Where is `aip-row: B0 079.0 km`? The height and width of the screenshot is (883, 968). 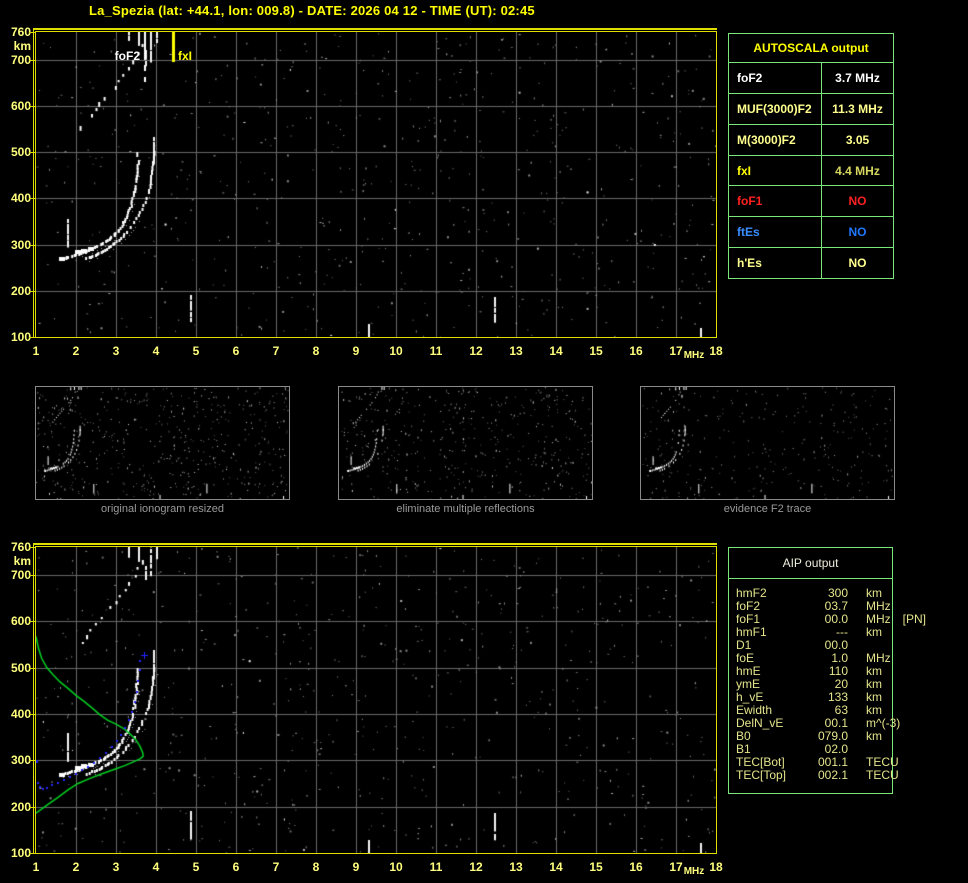
aip-row: B0 079.0 km is located at coordinates (814, 736).